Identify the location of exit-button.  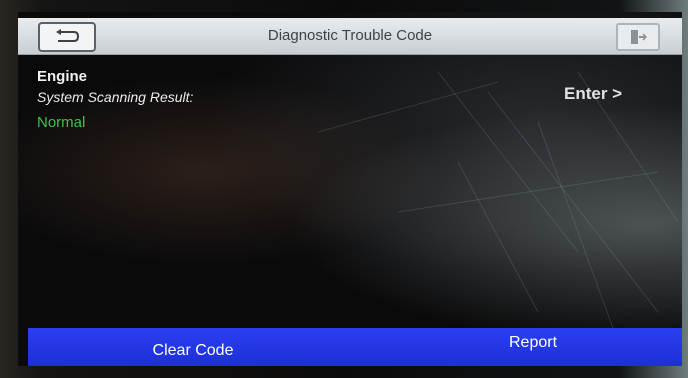
(638, 37).